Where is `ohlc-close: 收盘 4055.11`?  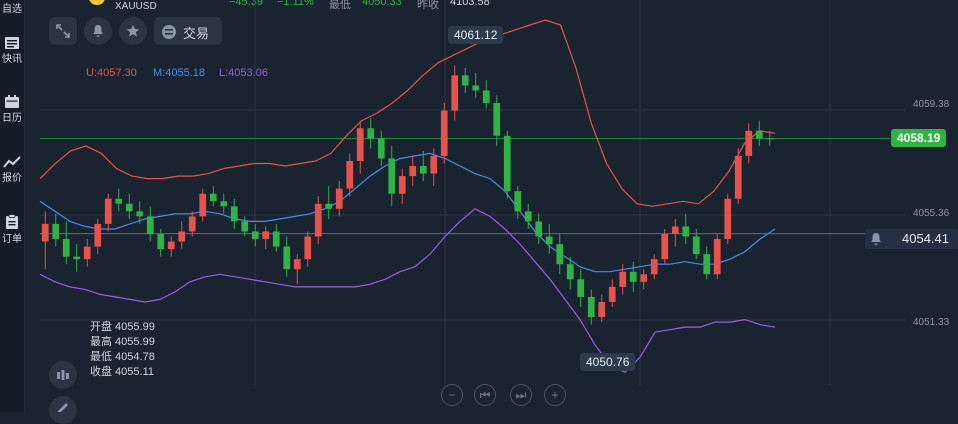
ohlc-close: 收盘 4055.11 is located at coordinates (122, 372).